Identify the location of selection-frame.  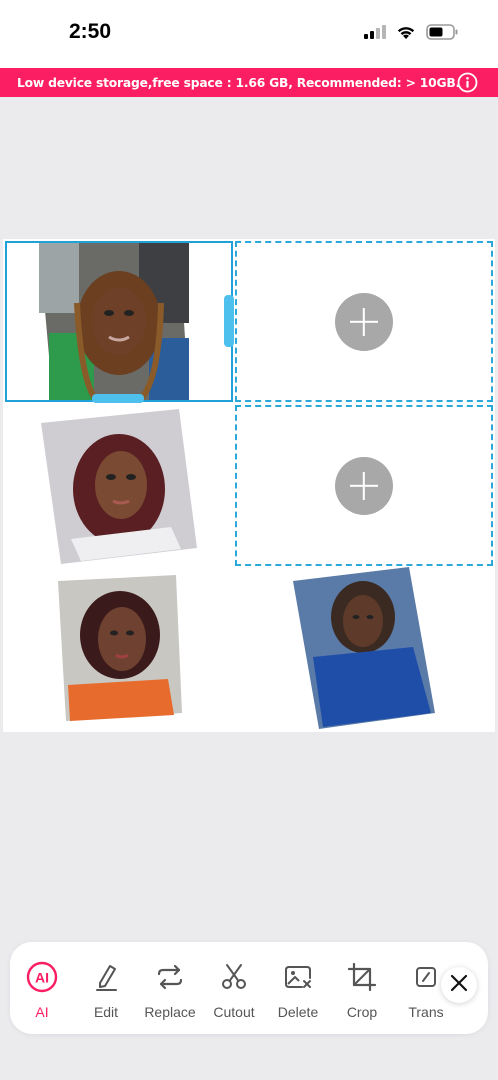
(119, 321).